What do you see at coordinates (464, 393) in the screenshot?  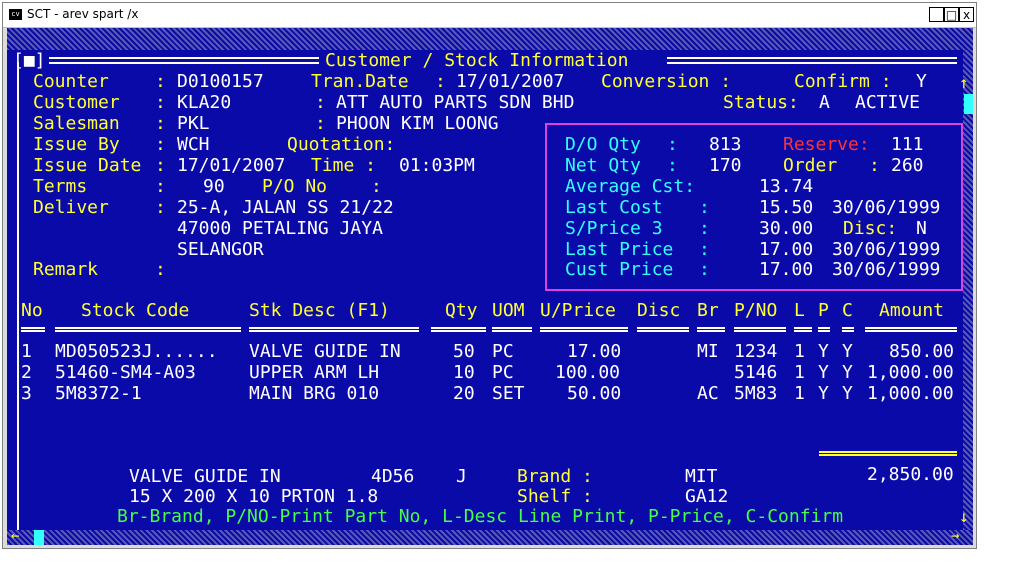 I see `row-qty: 20` at bounding box center [464, 393].